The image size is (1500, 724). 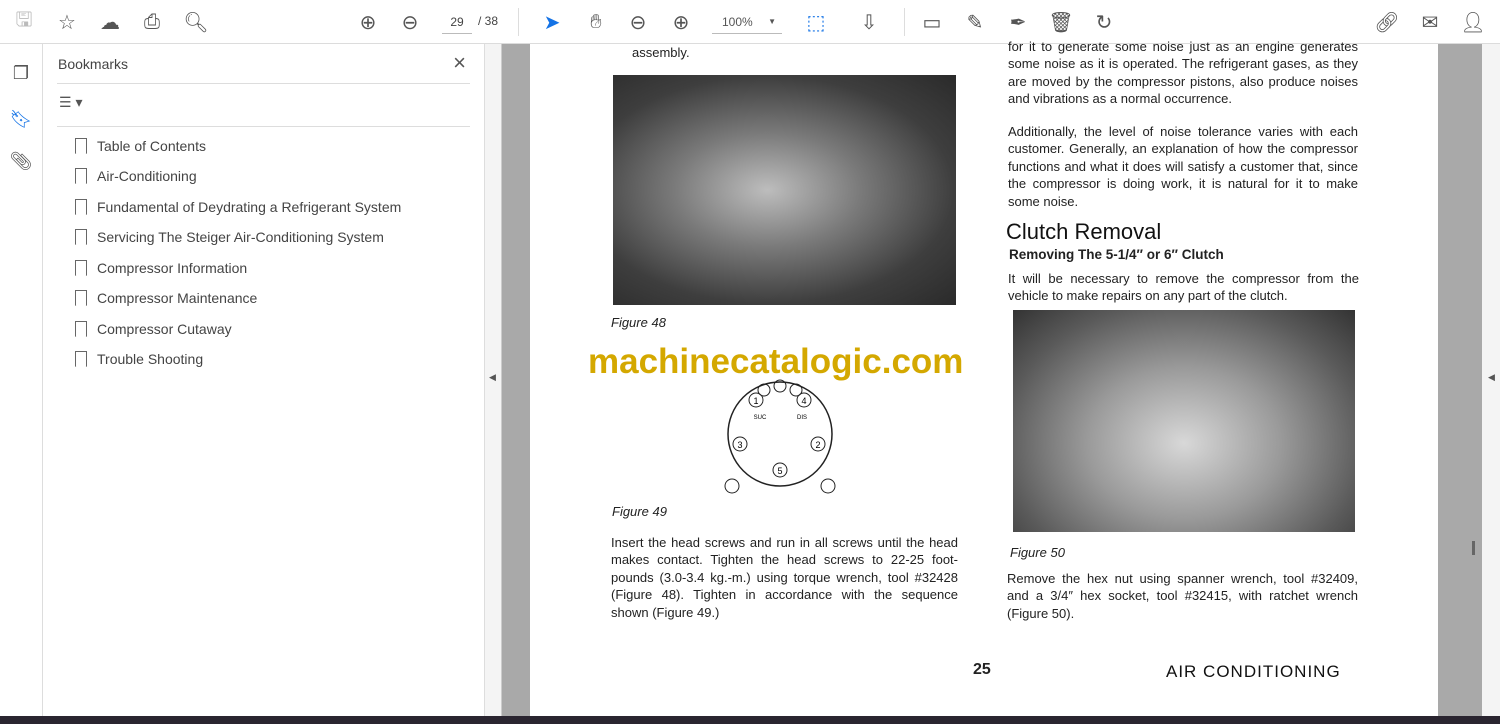 I want to click on right-panel-handle: ◀, so click(x=1486, y=380).